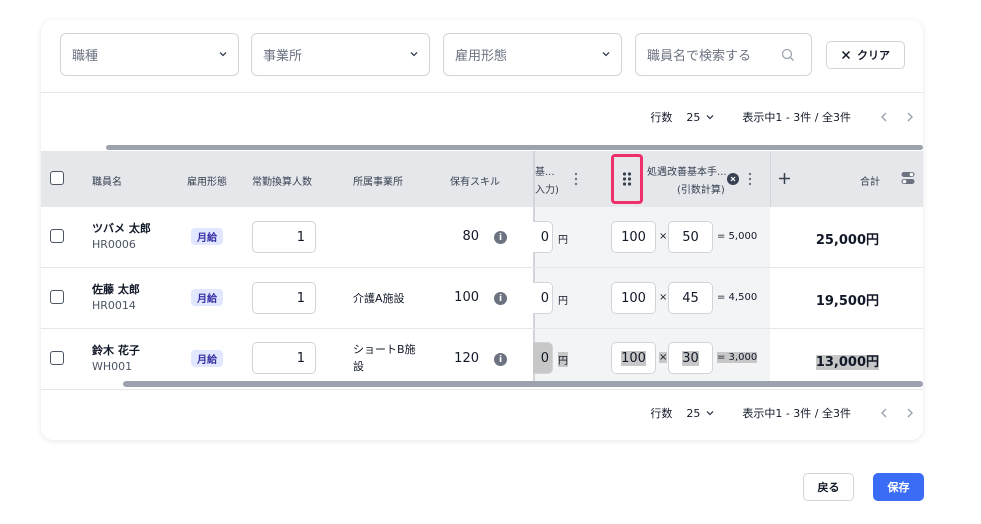 Image resolution: width=981 pixels, height=524 pixels. Describe the element at coordinates (116, 289) in the screenshot. I see `staff-name: 佐藤 太郎` at that location.